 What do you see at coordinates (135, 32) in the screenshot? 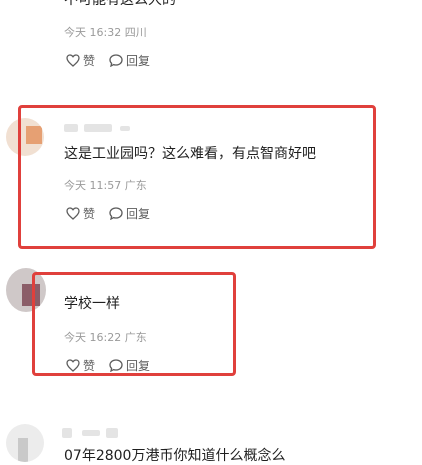
I see `comment-region: 四川` at bounding box center [135, 32].